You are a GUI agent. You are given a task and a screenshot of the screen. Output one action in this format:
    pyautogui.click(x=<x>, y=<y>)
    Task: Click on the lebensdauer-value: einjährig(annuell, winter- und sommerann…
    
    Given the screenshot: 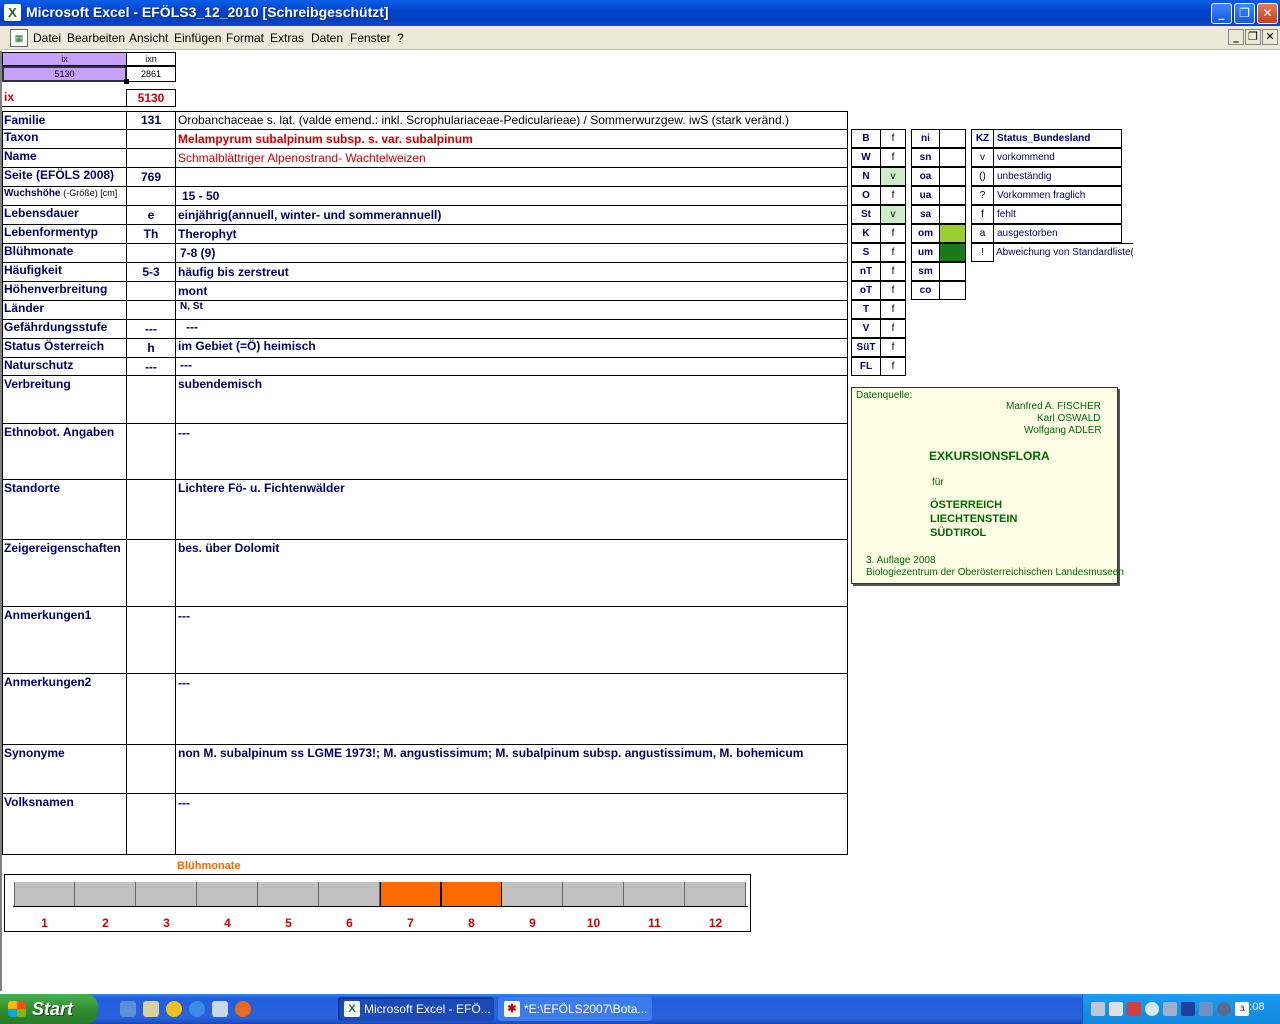 What is the action you would take?
    pyautogui.click(x=308, y=215)
    